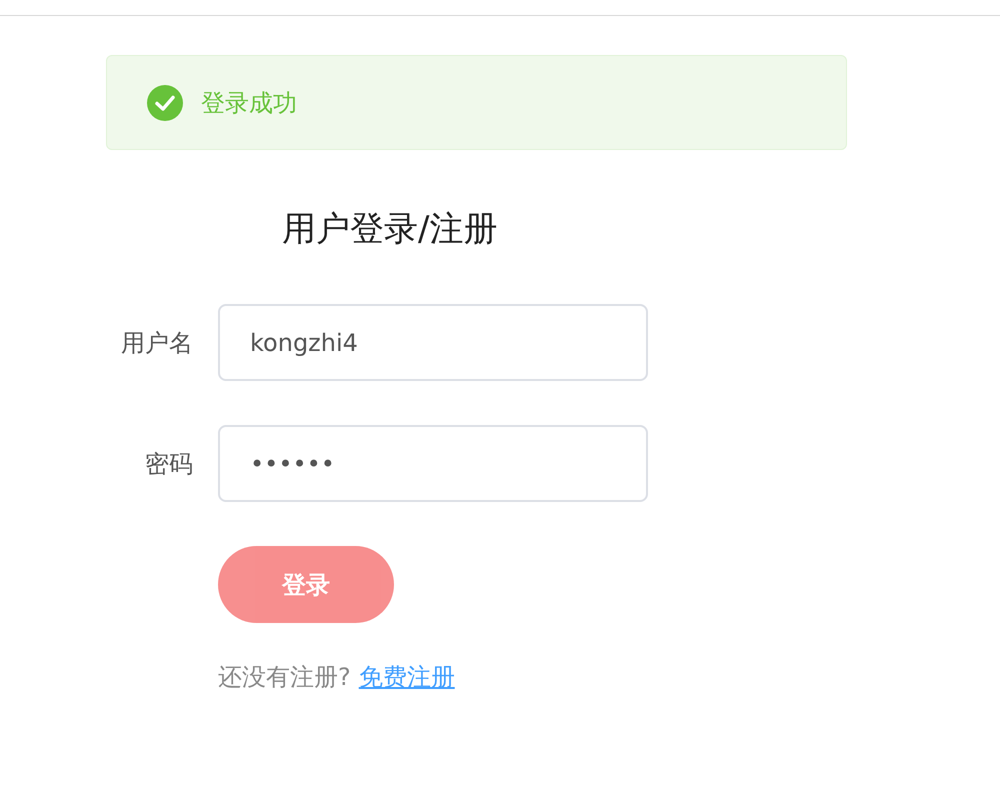  I want to click on field-label: 密码, so click(169, 464).